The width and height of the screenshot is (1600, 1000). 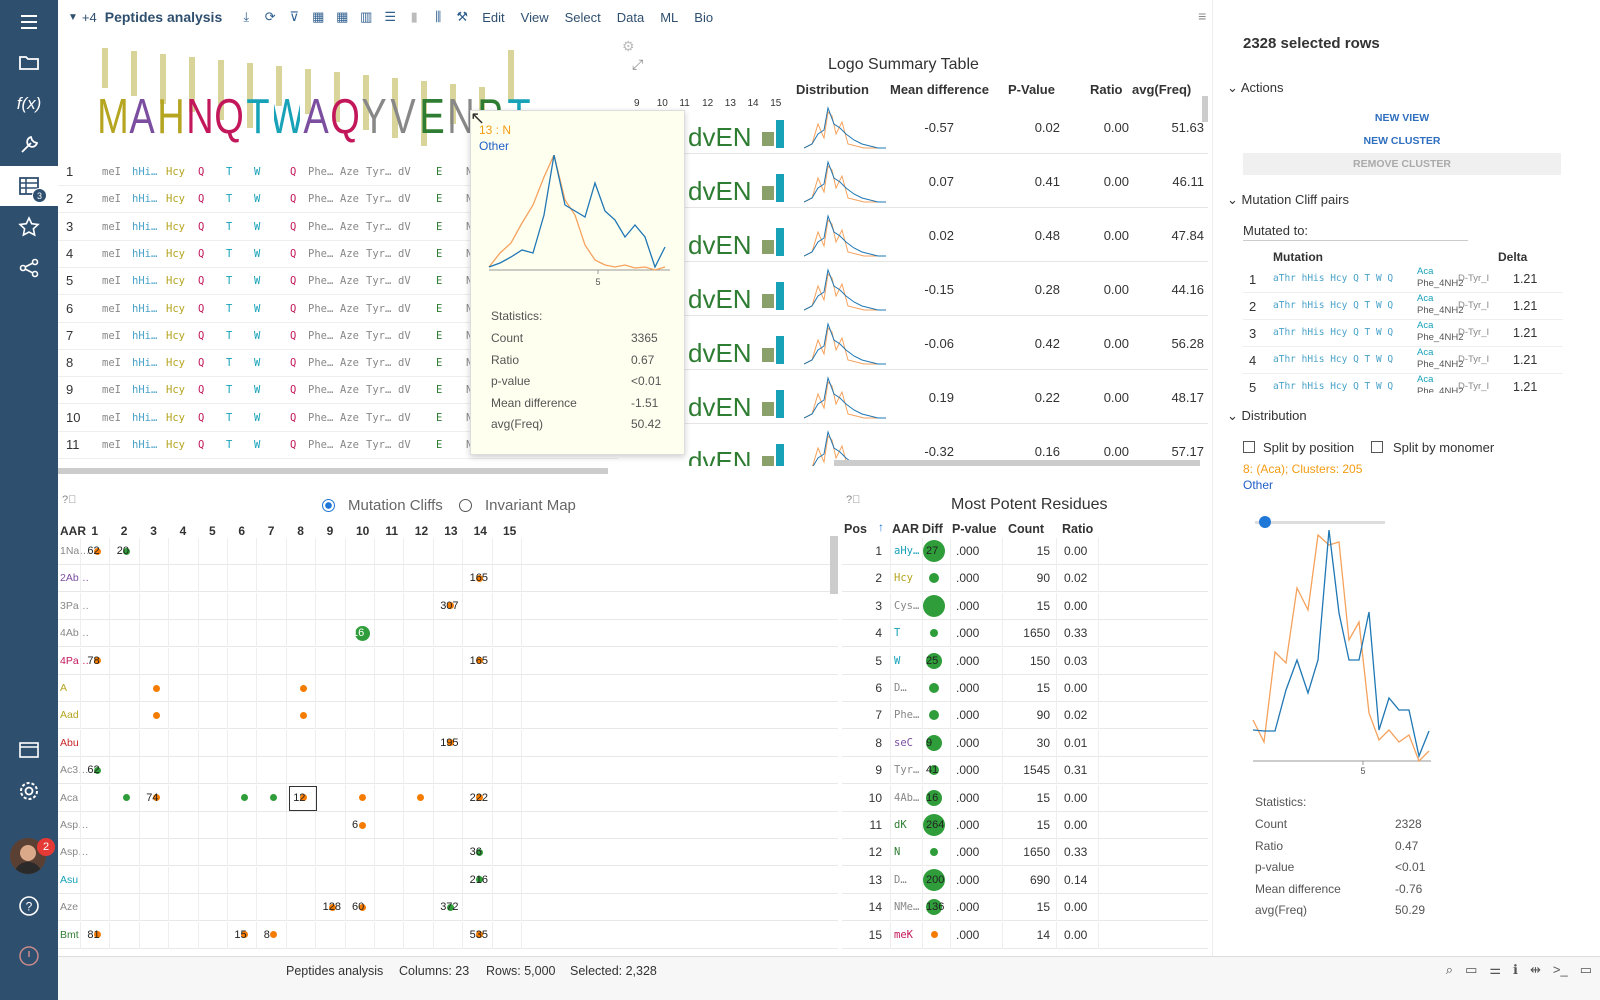 What do you see at coordinates (142, 97) in the screenshot?
I see `logo-column: A` at bounding box center [142, 97].